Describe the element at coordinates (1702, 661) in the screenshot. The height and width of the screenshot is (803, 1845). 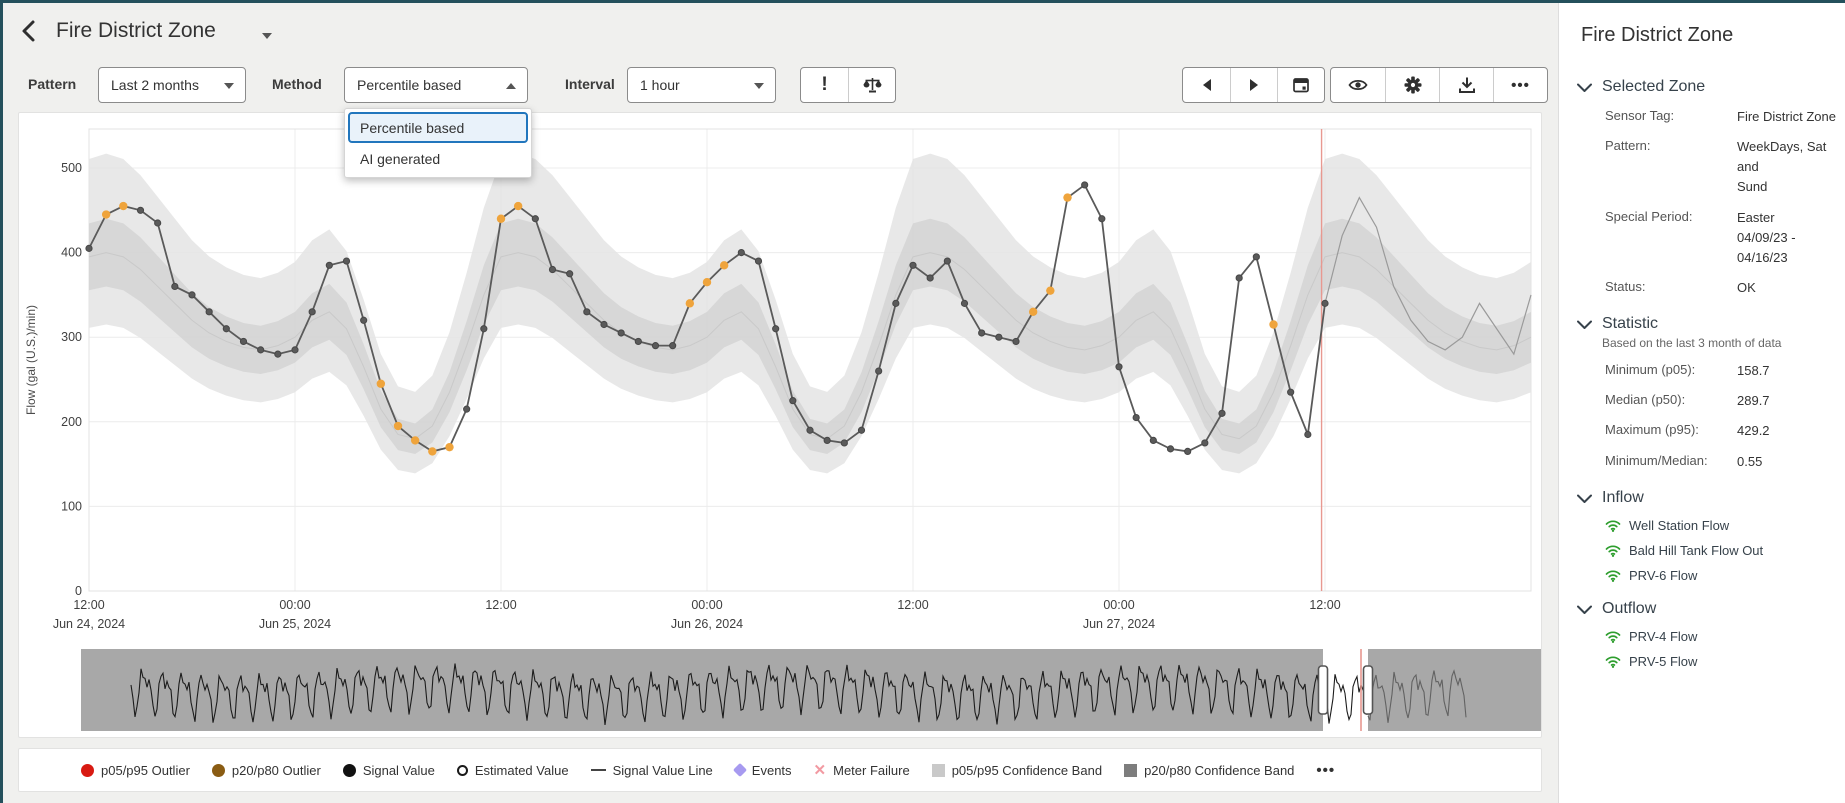
I see `sensor-item: PRV-5 Flow` at that location.